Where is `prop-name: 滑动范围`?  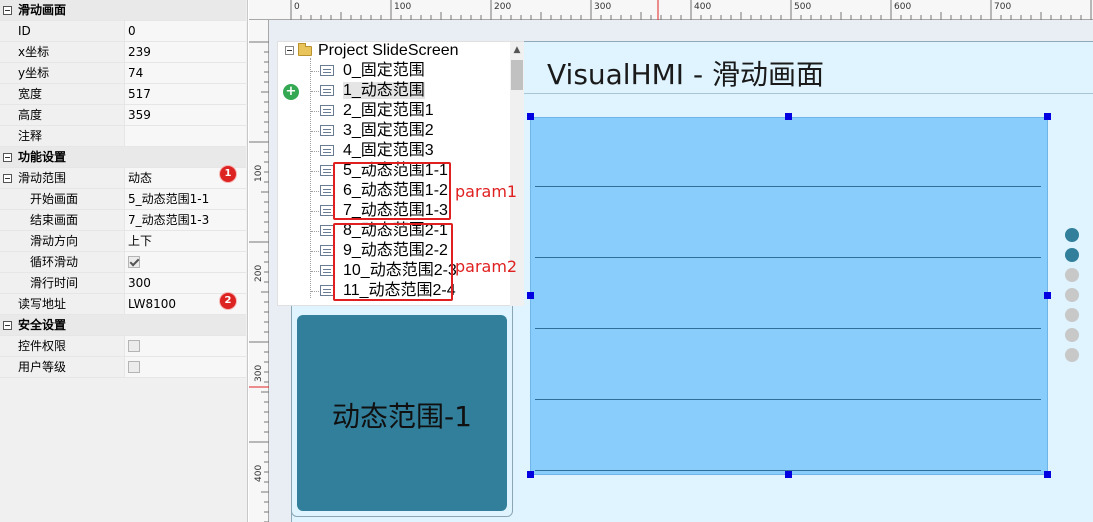 prop-name: 滑动范围 is located at coordinates (42, 178).